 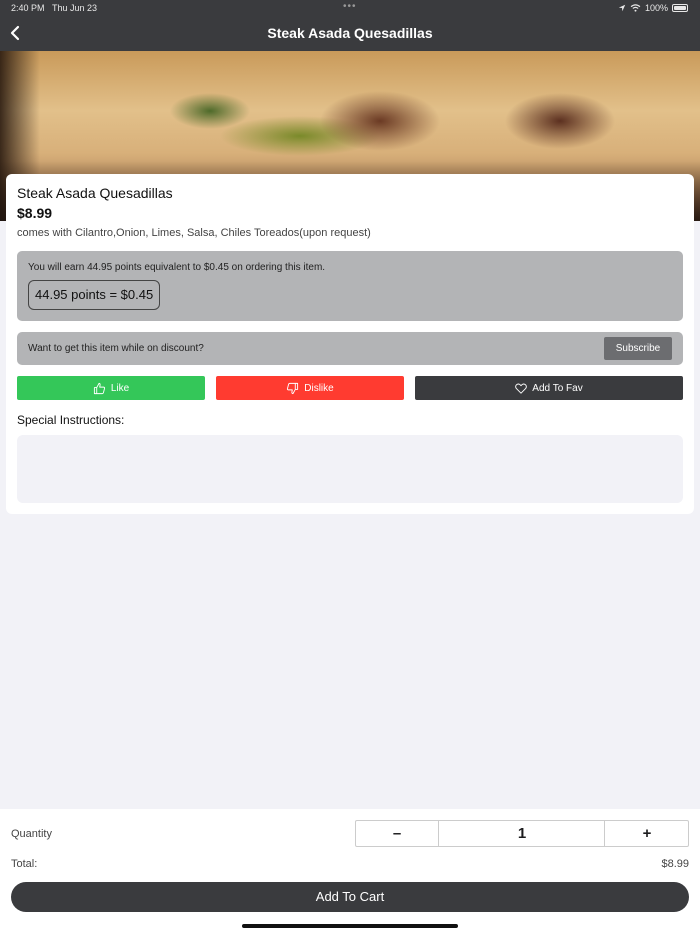 I want to click on subscribe-button: Subscribe, so click(x=638, y=348).